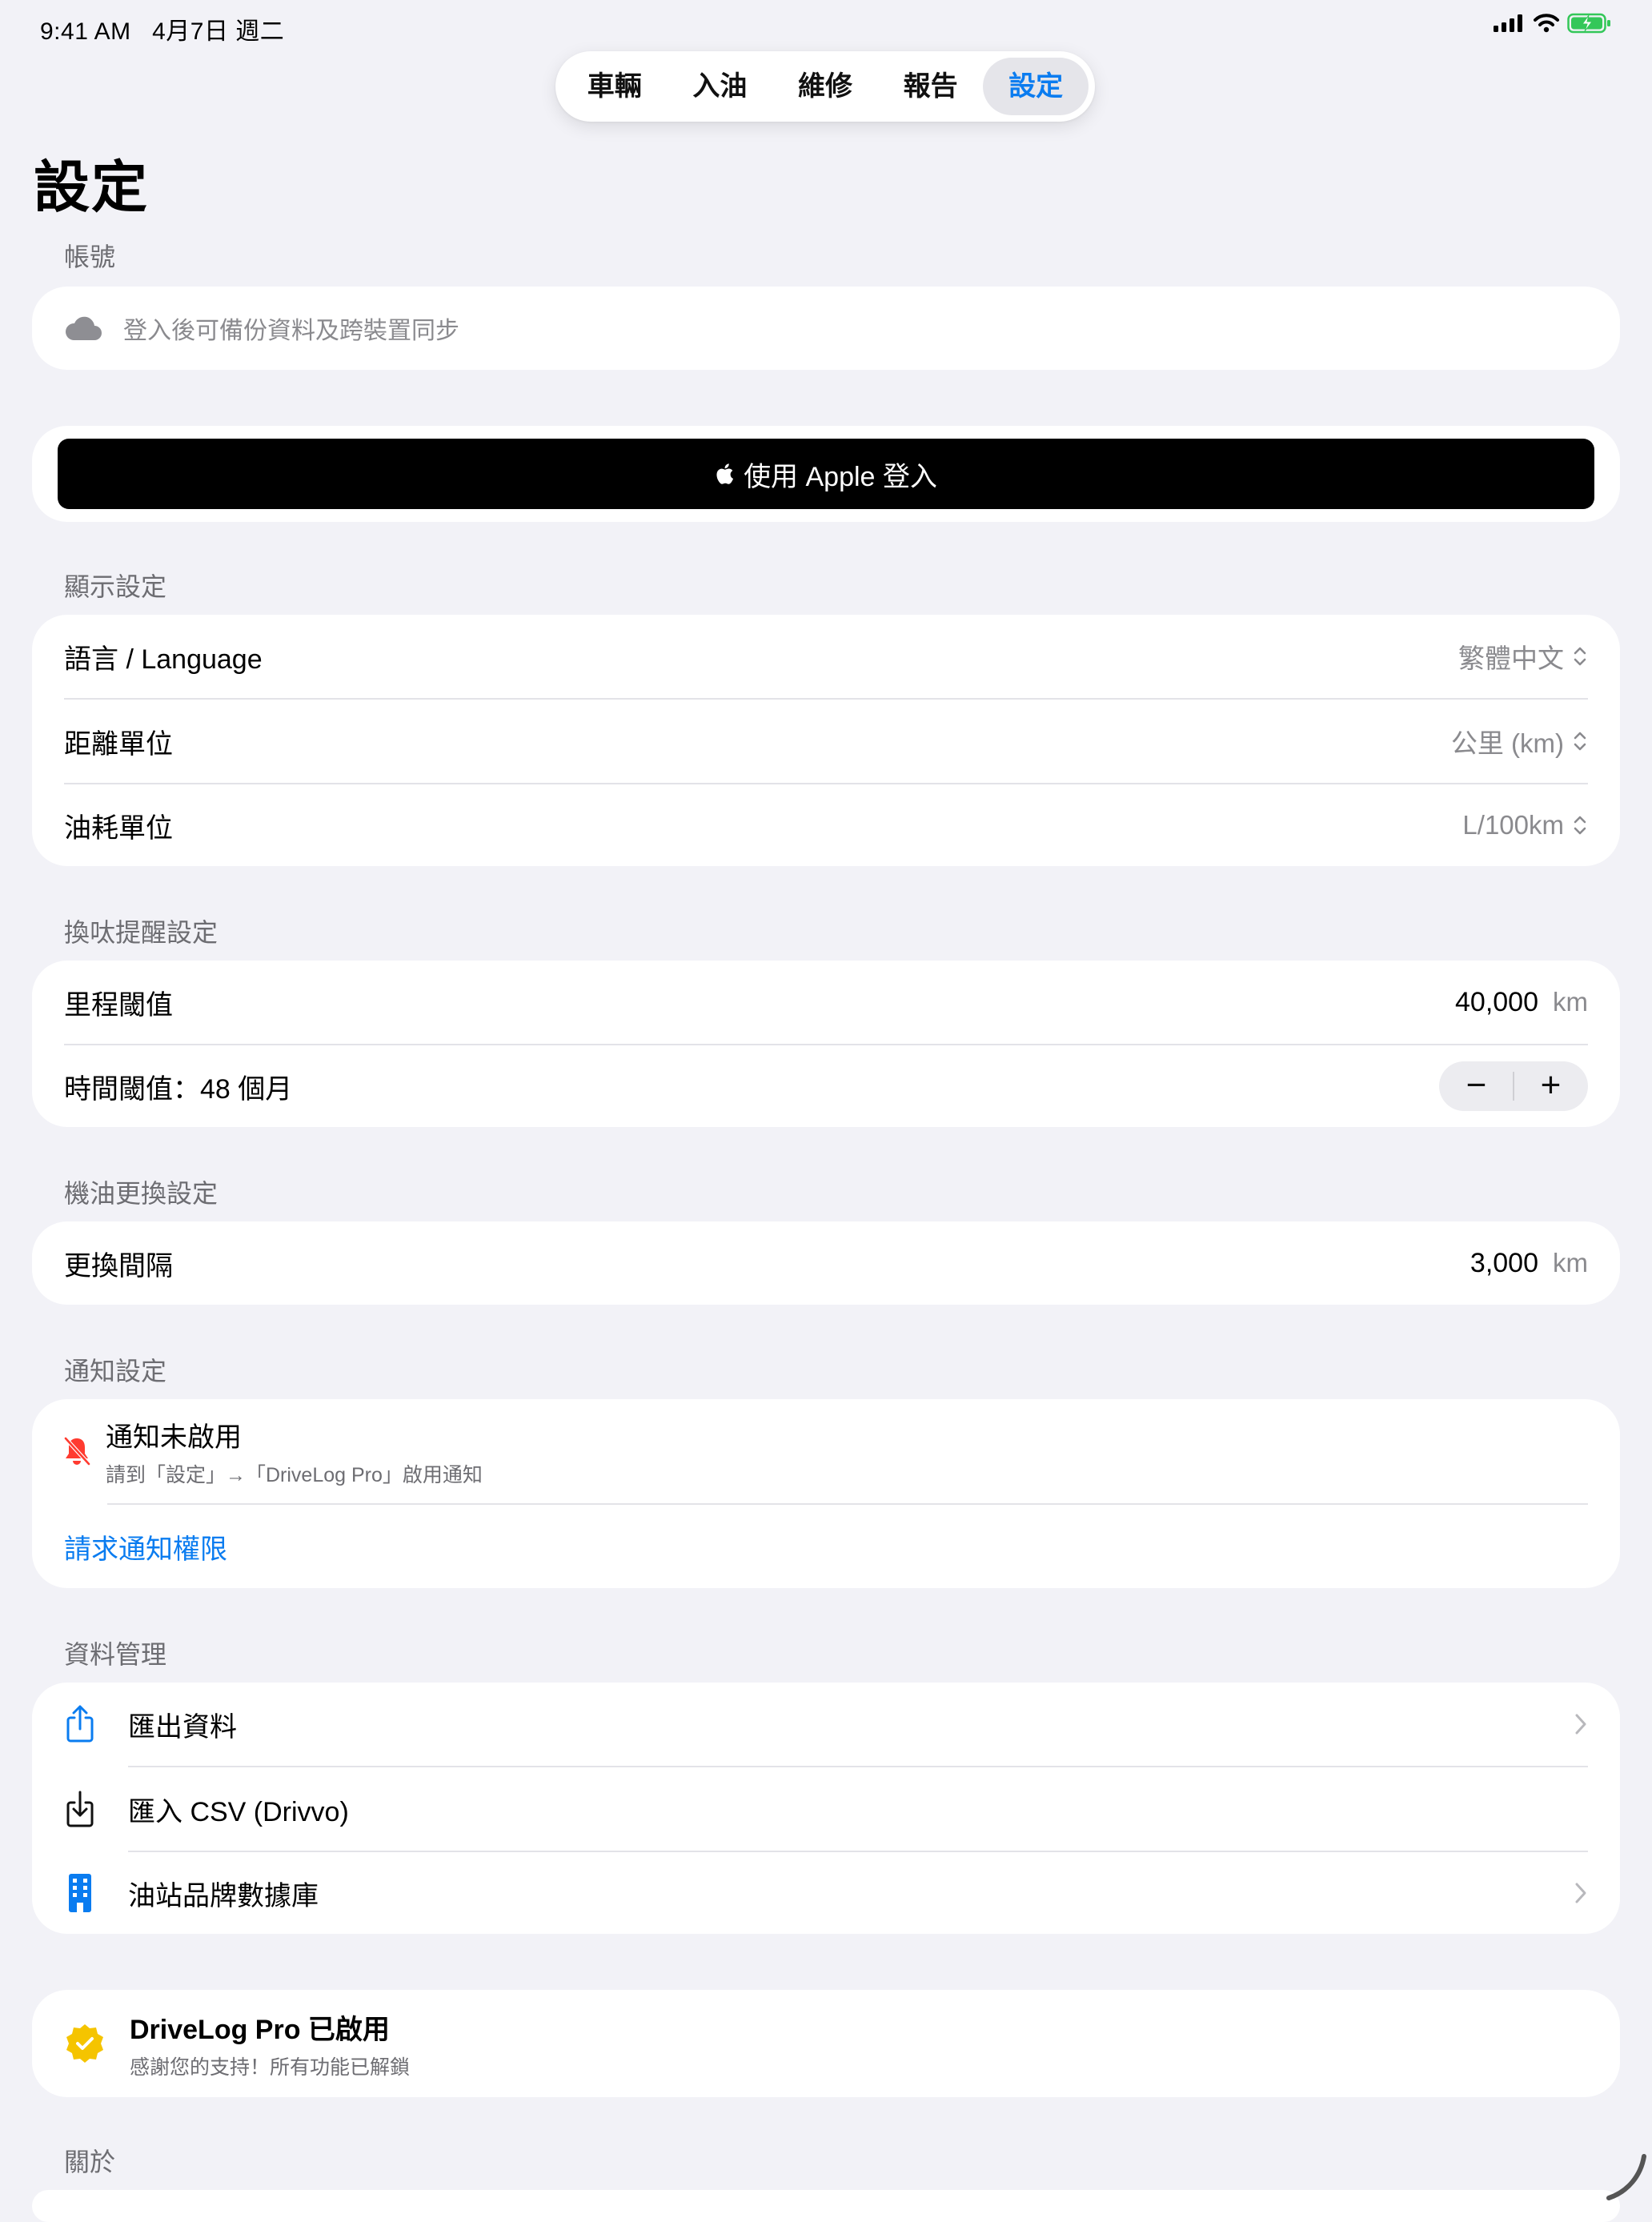  What do you see at coordinates (174, 1437) in the screenshot?
I see `notification-status-title: 通知未啟用` at bounding box center [174, 1437].